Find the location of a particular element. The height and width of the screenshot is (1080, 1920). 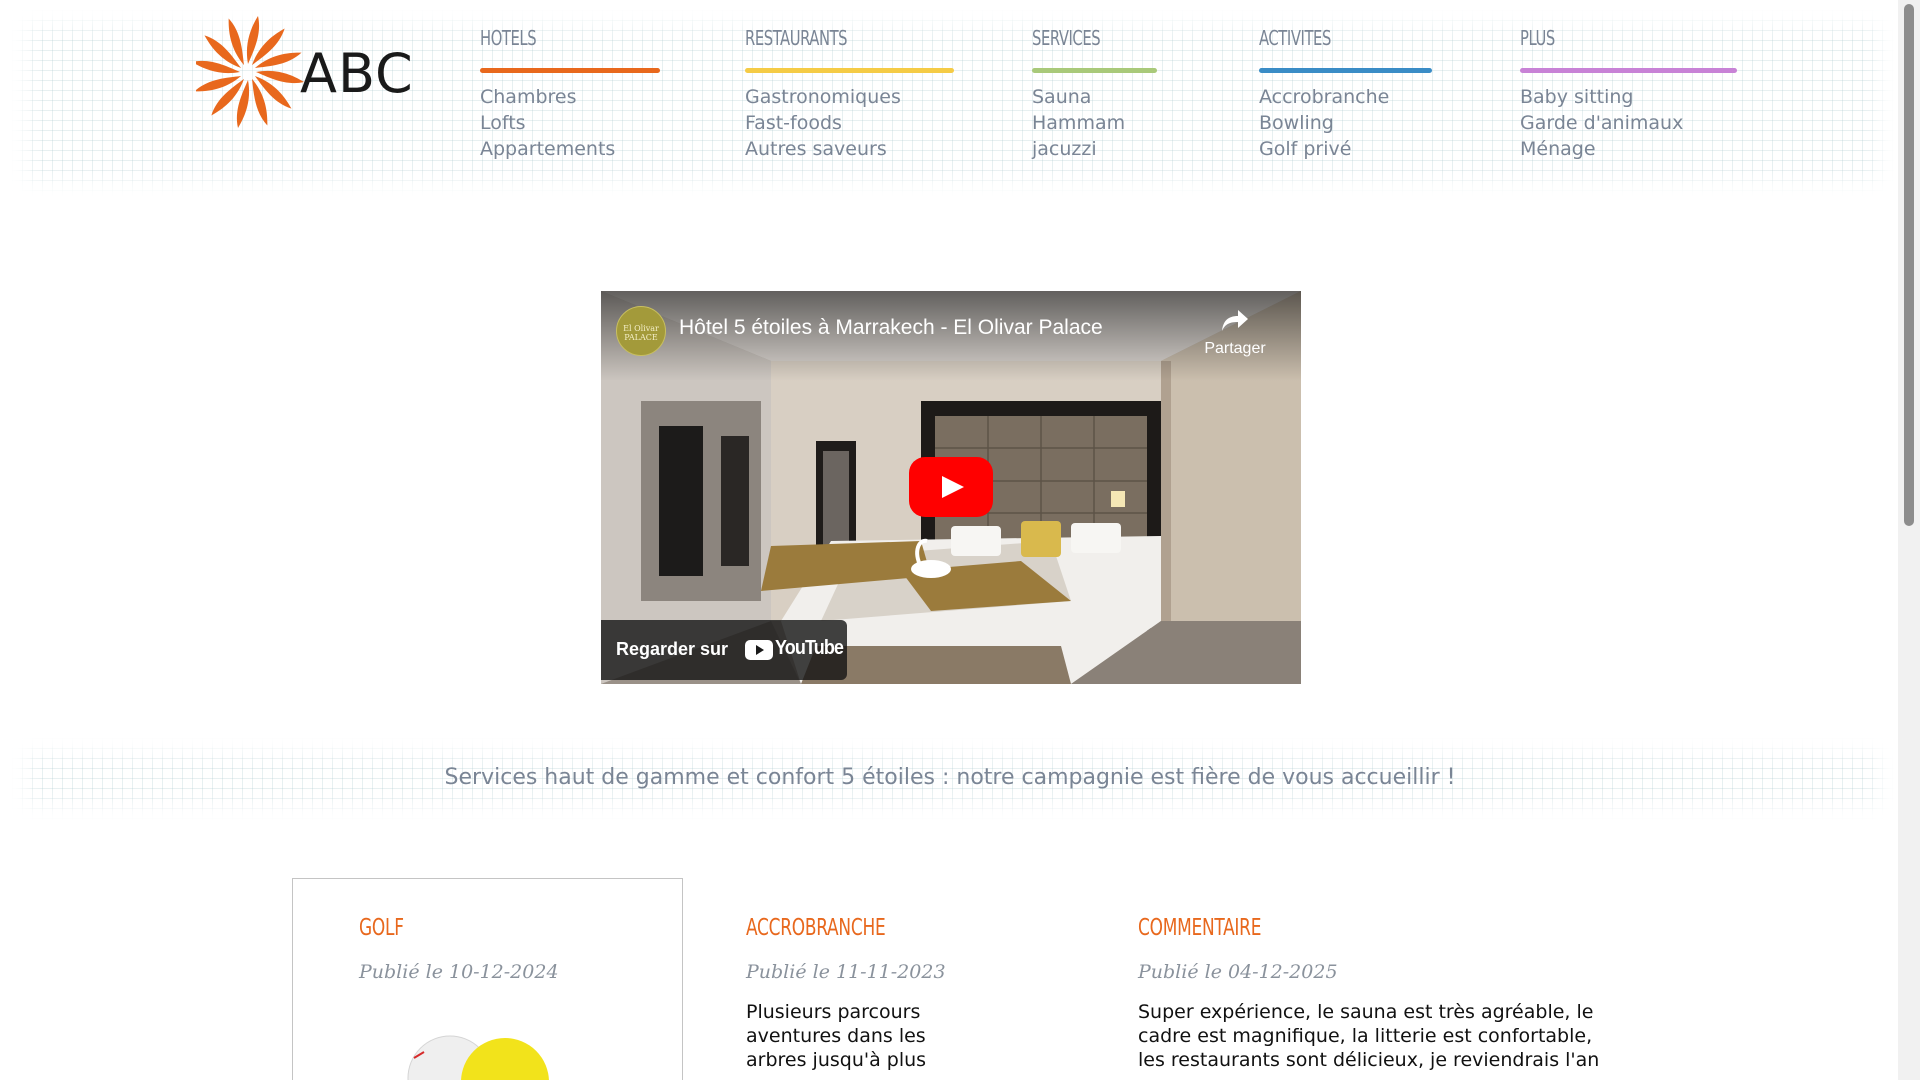

nav-link-hammam: Hammam is located at coordinates (1094, 123).